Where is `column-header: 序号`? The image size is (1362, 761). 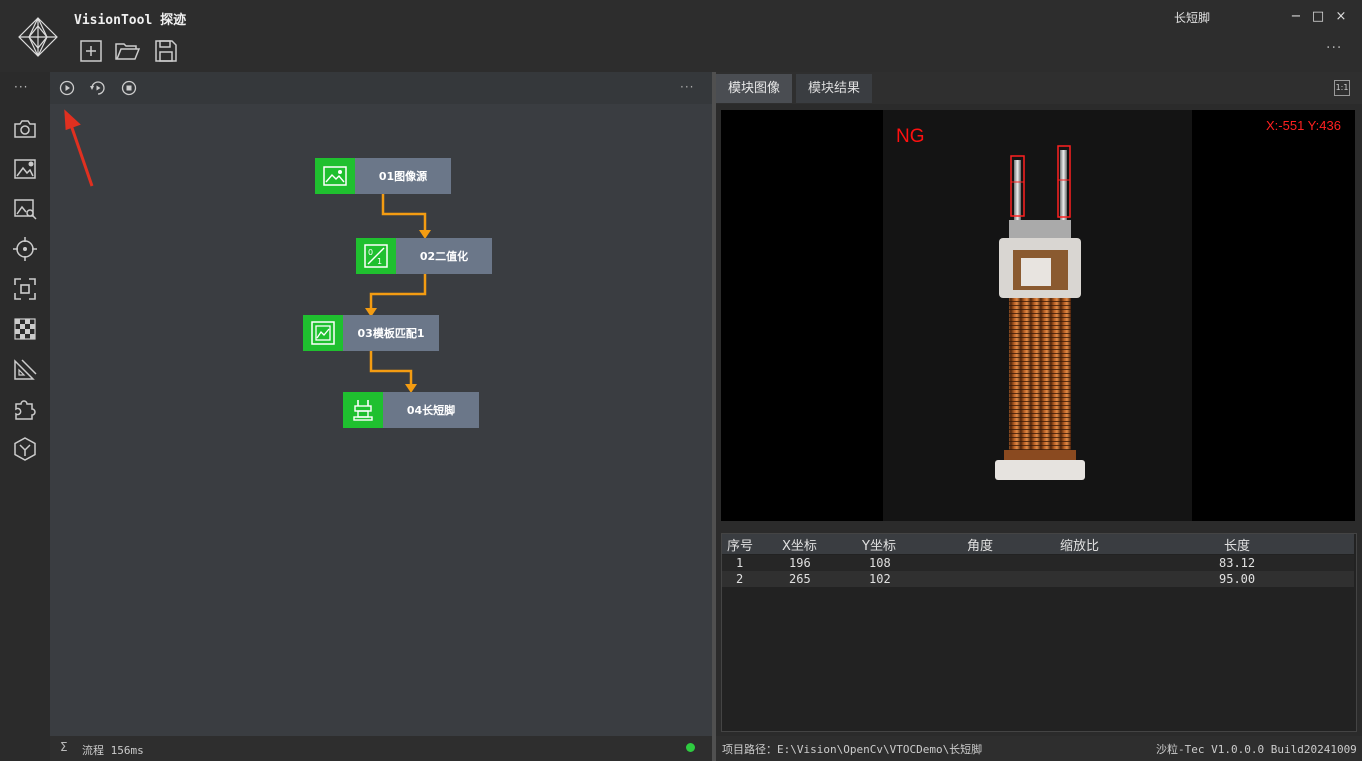
column-header: 序号 is located at coordinates (740, 546).